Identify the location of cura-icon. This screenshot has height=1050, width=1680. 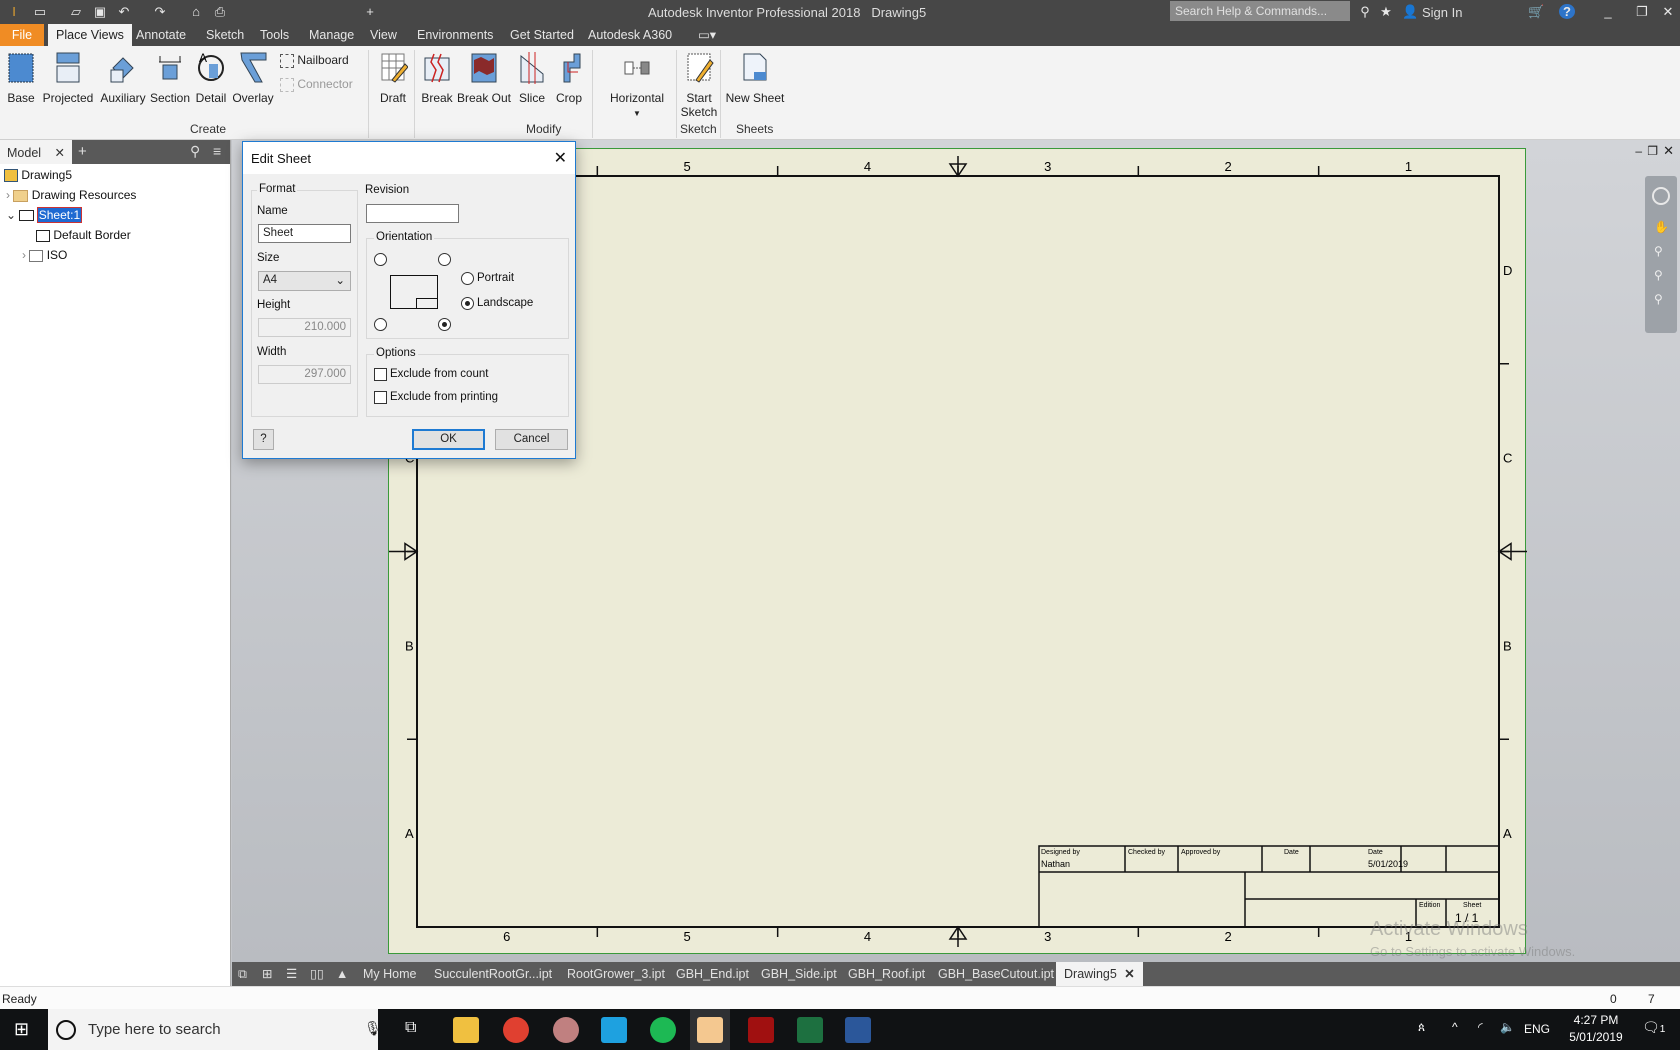
(614, 1030).